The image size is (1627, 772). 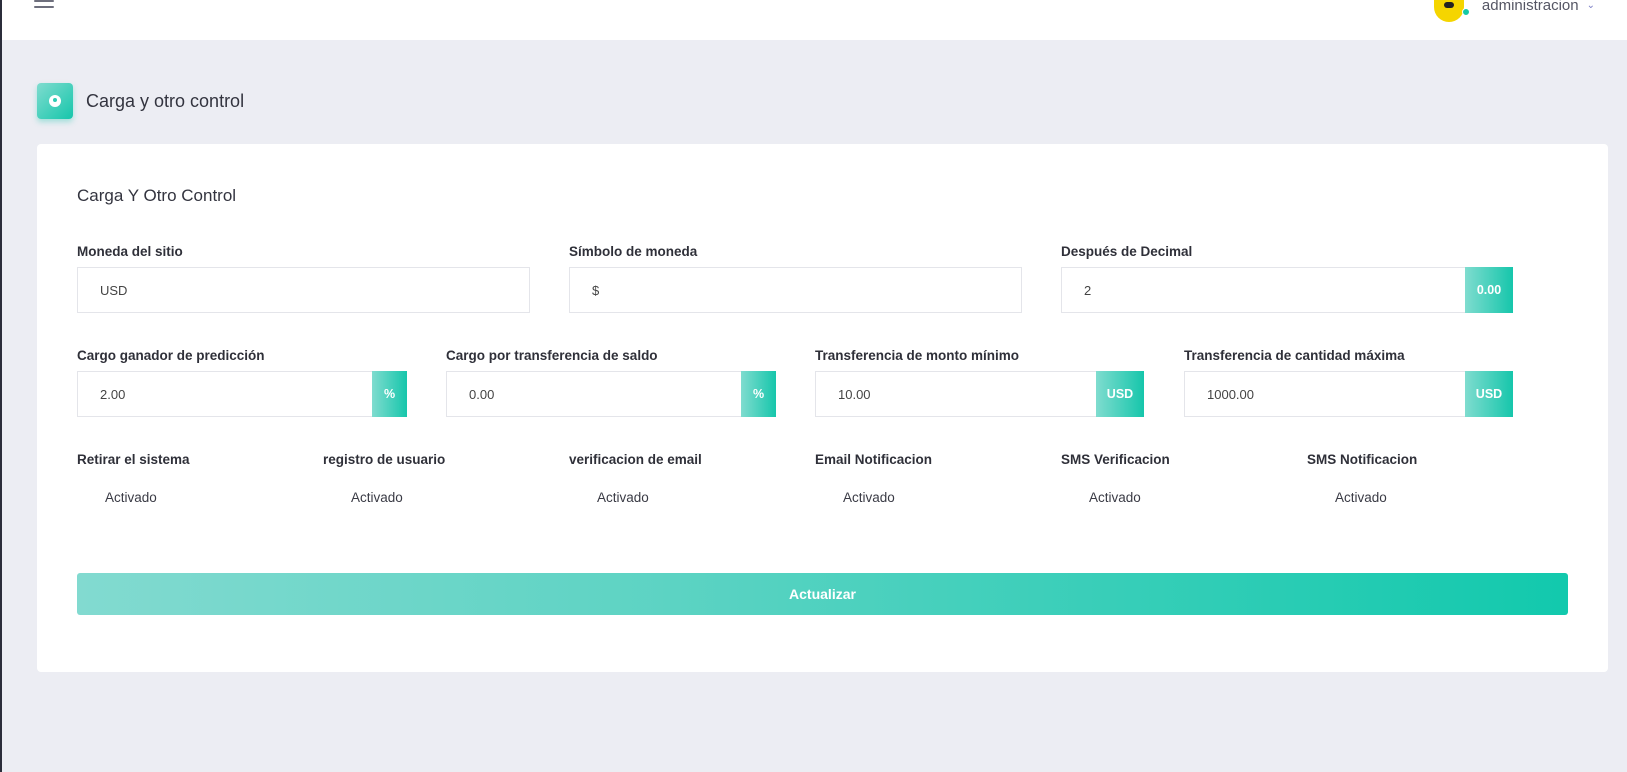 I want to click on prediction-fee-label: Cargo ganador de predicción, so click(x=171, y=355).